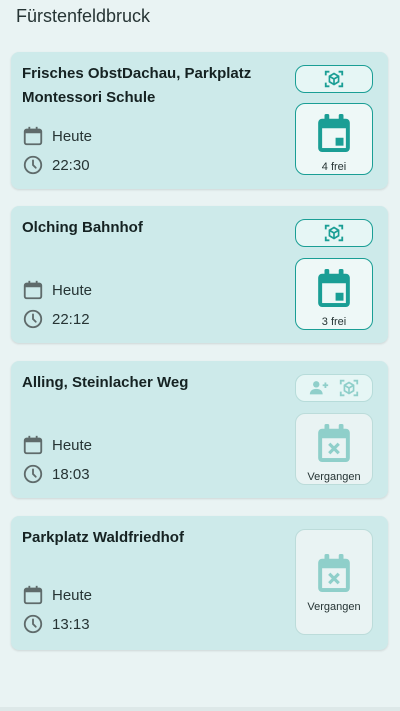 The width and height of the screenshot is (400, 711). Describe the element at coordinates (103, 537) in the screenshot. I see `location-title: Parkplatz Waldfriedhof` at that location.